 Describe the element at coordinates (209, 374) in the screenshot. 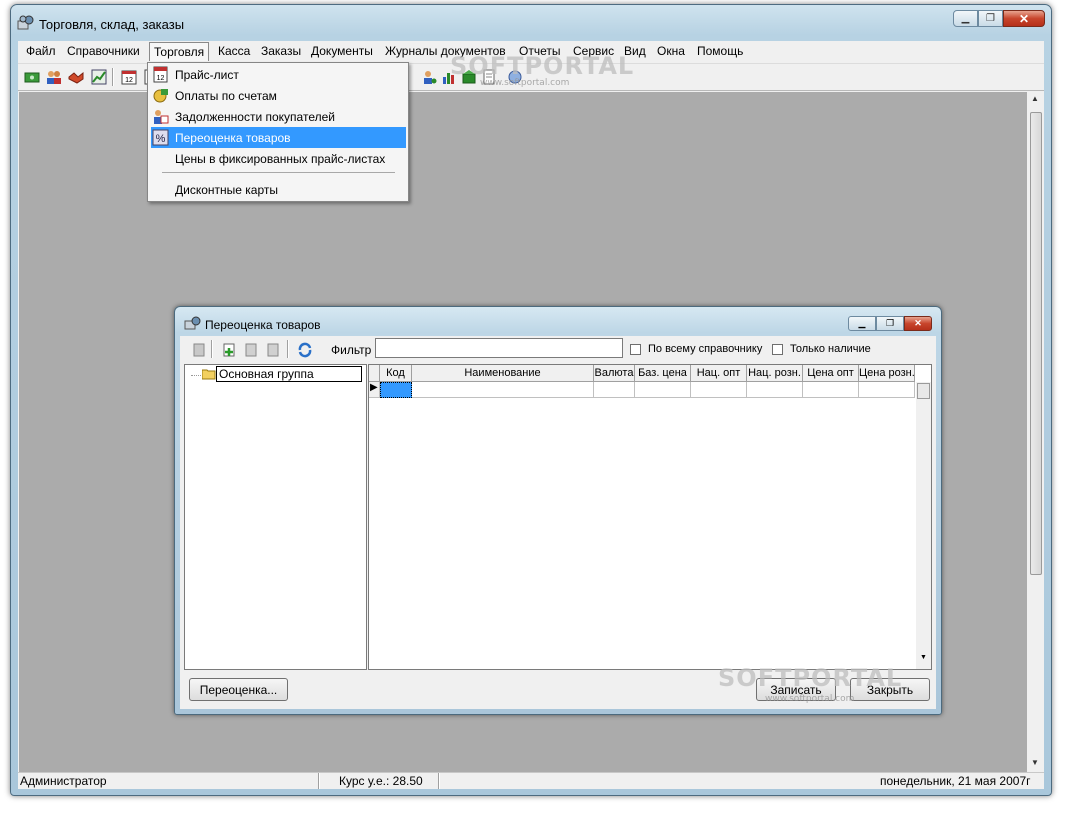

I see `folder-icon` at that location.